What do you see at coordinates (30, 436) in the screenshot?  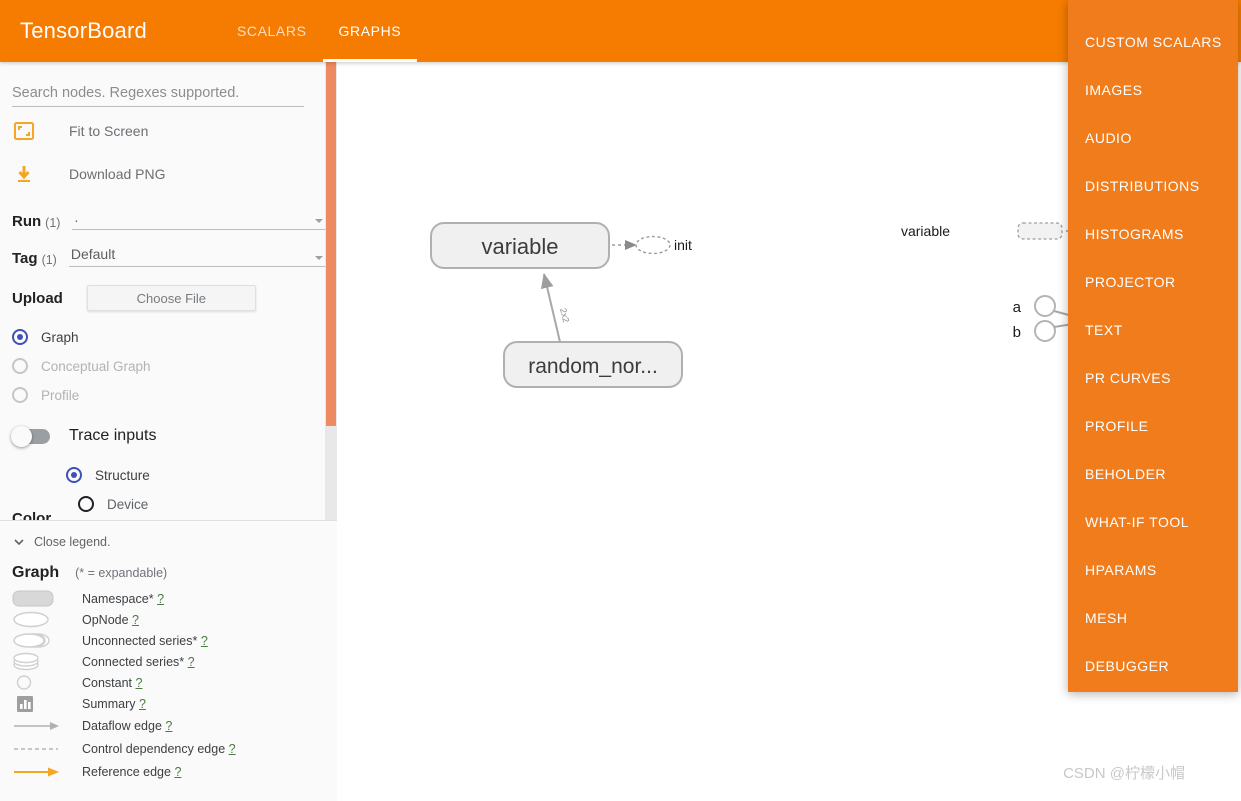 I see `trace-inputs-switch` at bounding box center [30, 436].